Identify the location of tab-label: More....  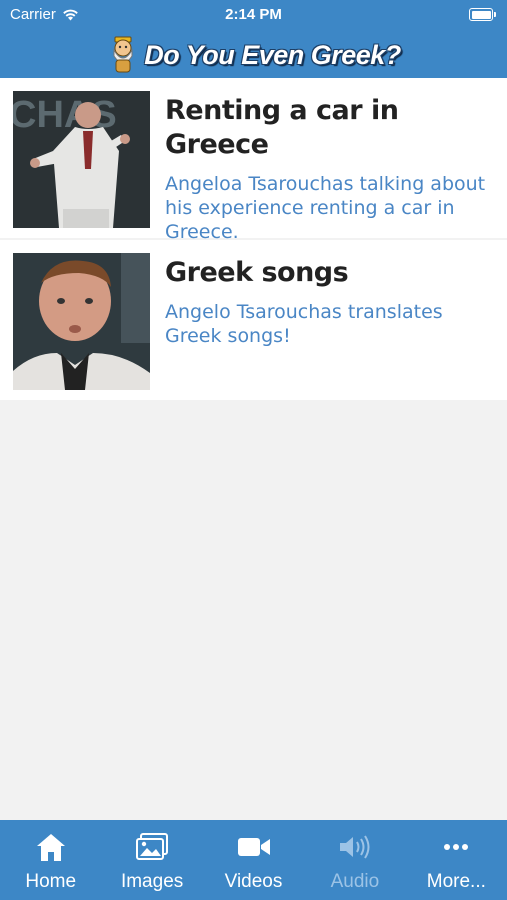
(456, 881).